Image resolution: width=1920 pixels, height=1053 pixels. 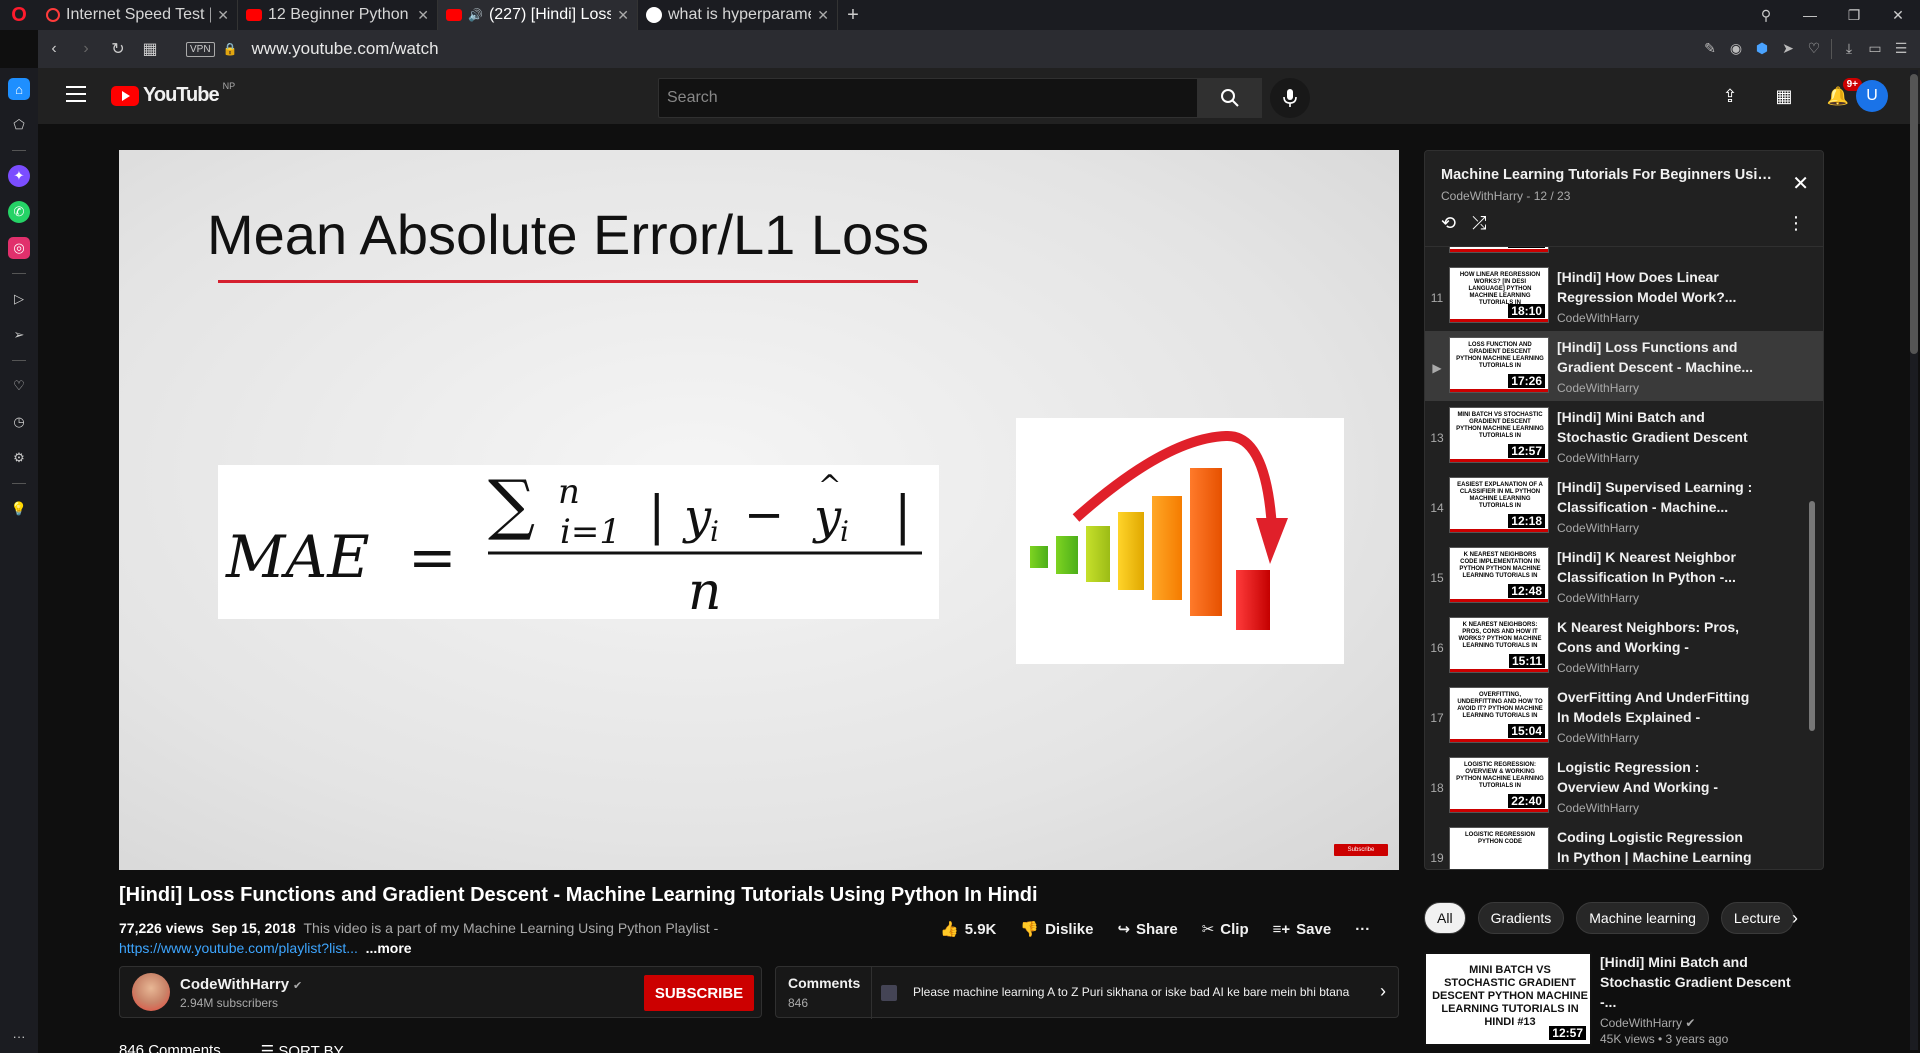 I want to click on new-tab-button: +, so click(x=853, y=15).